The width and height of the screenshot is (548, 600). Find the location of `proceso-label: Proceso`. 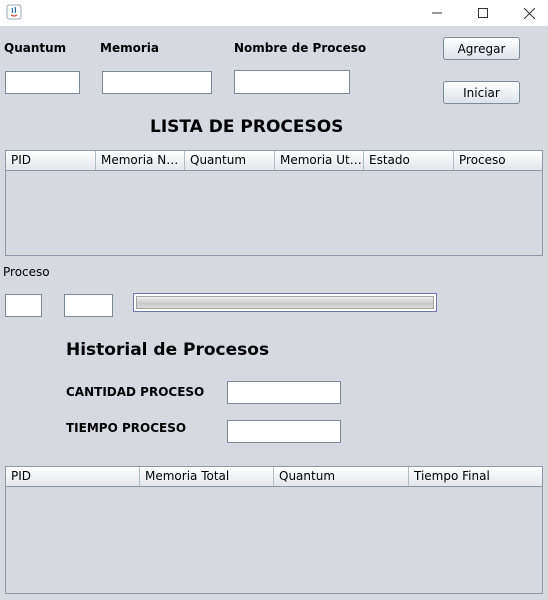

proceso-label: Proceso is located at coordinates (26, 272).